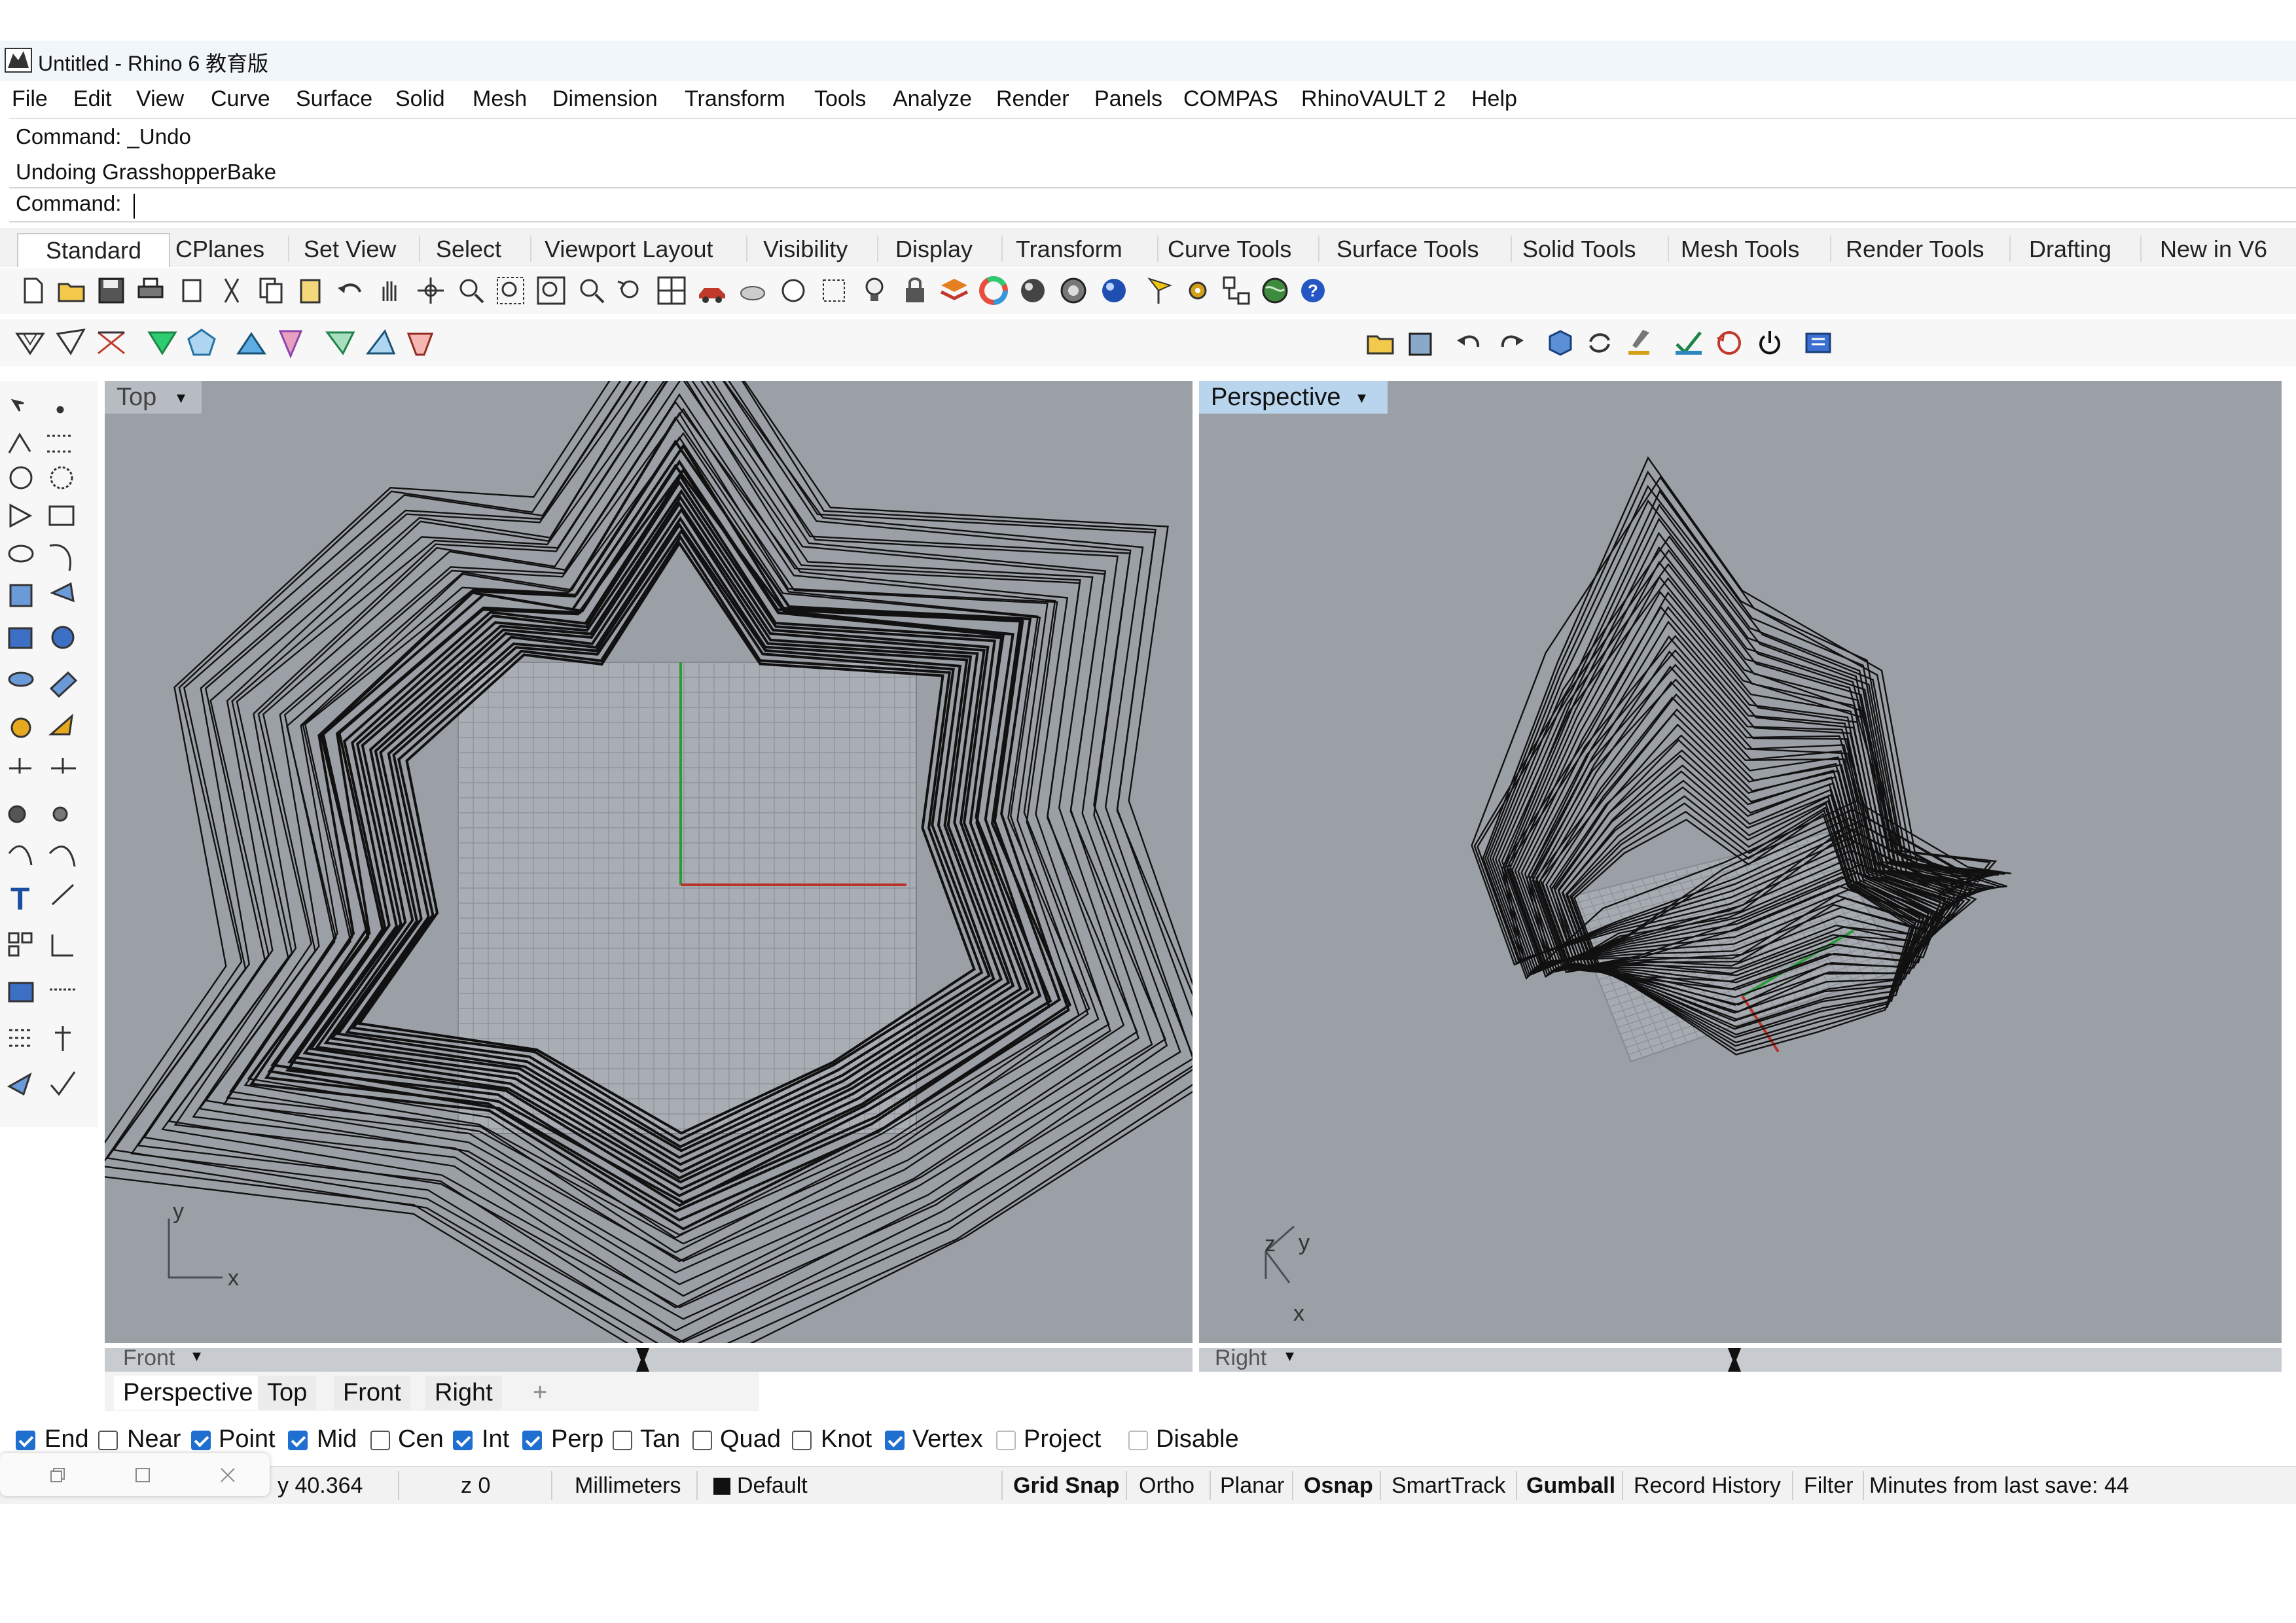 The height and width of the screenshot is (1623, 2296). What do you see at coordinates (1421, 343) in the screenshot?
I see `save-as-icon` at bounding box center [1421, 343].